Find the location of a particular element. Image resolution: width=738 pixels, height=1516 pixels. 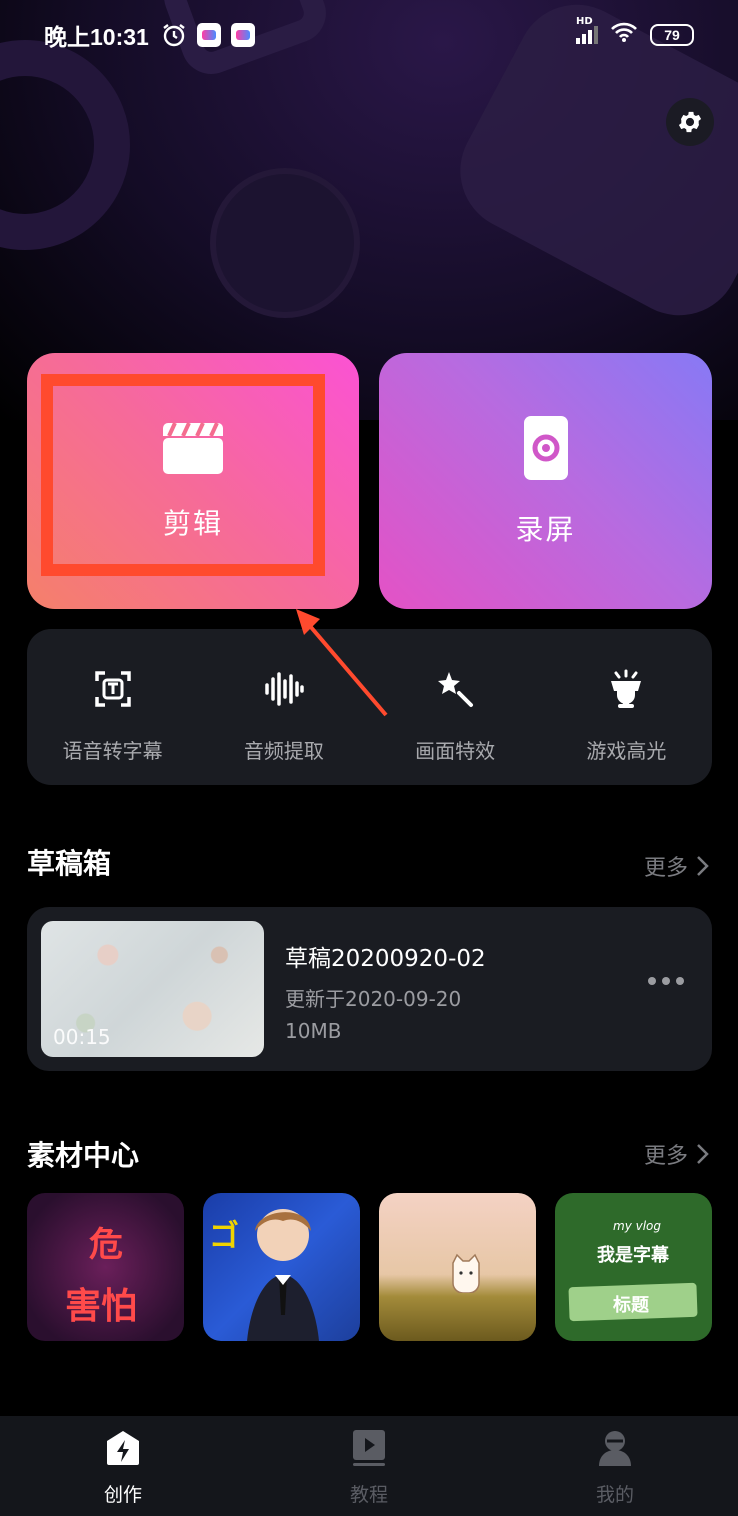

draft-item: 00:15 草稿20200920-02 更新于2020-09-20 10MB is located at coordinates (369, 989).